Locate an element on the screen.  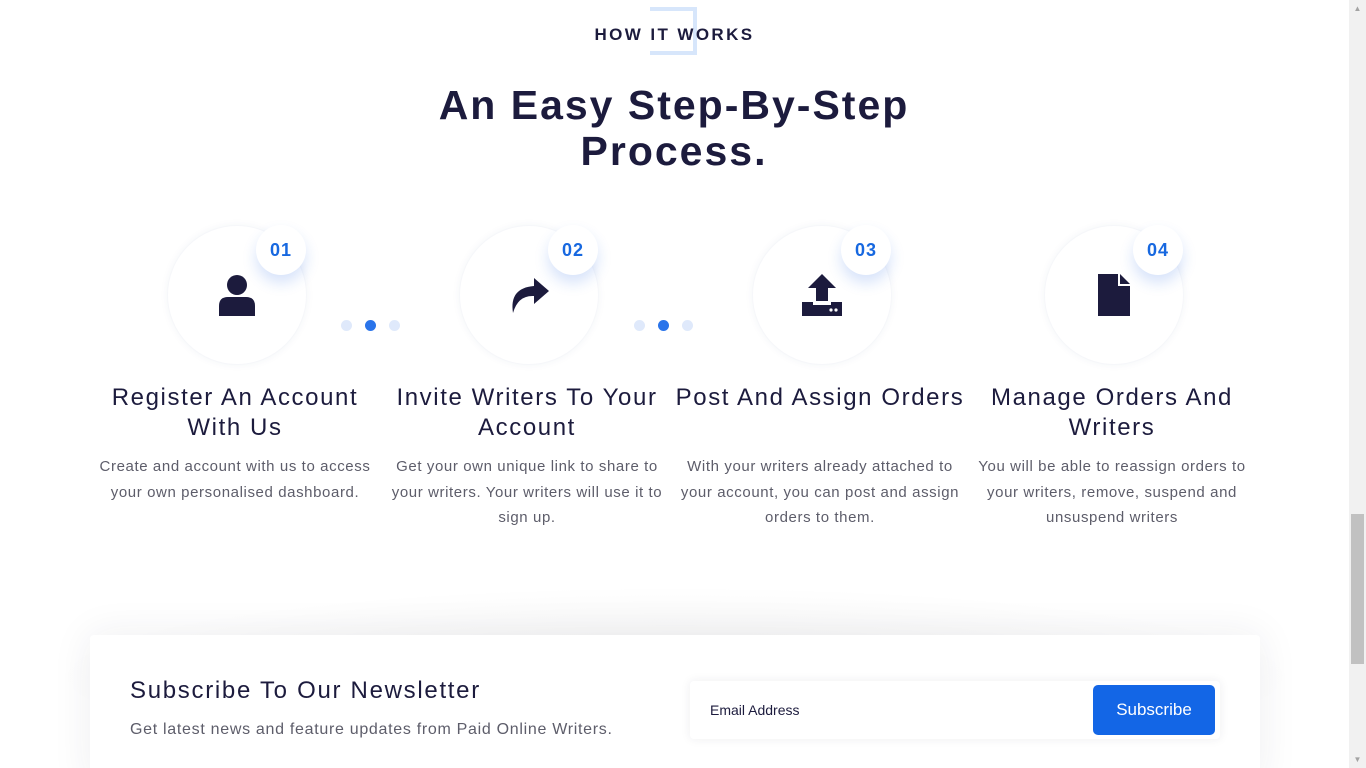
step-title: Invite Writers To Your Account is located at coordinates (527, 412).